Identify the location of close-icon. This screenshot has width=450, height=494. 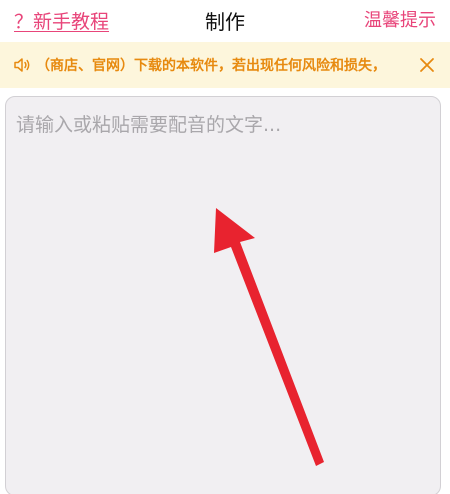
(427, 65).